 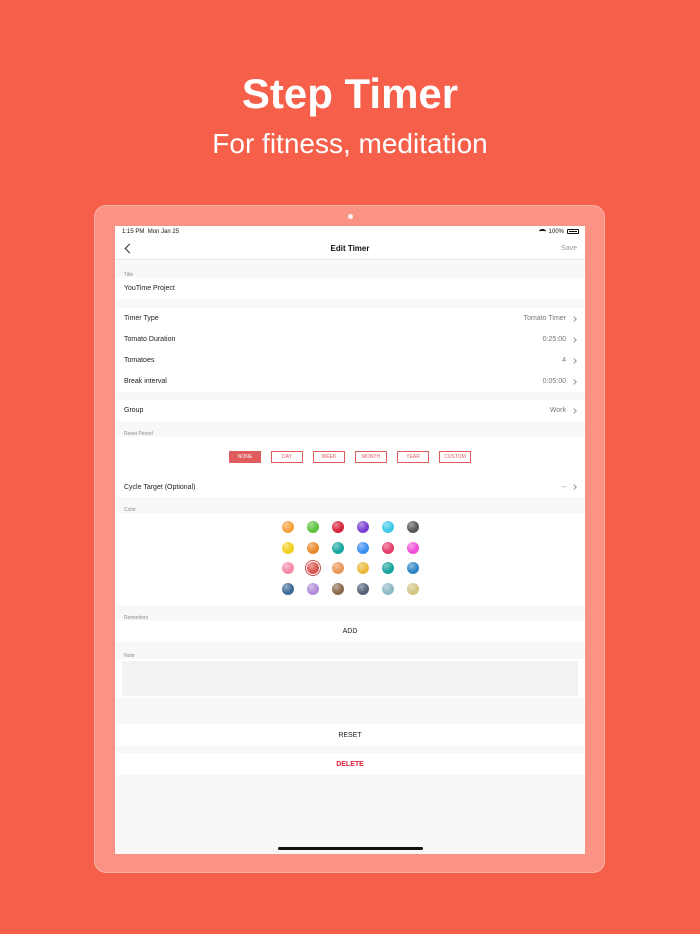 I want to click on wifi-icon, so click(x=542, y=231).